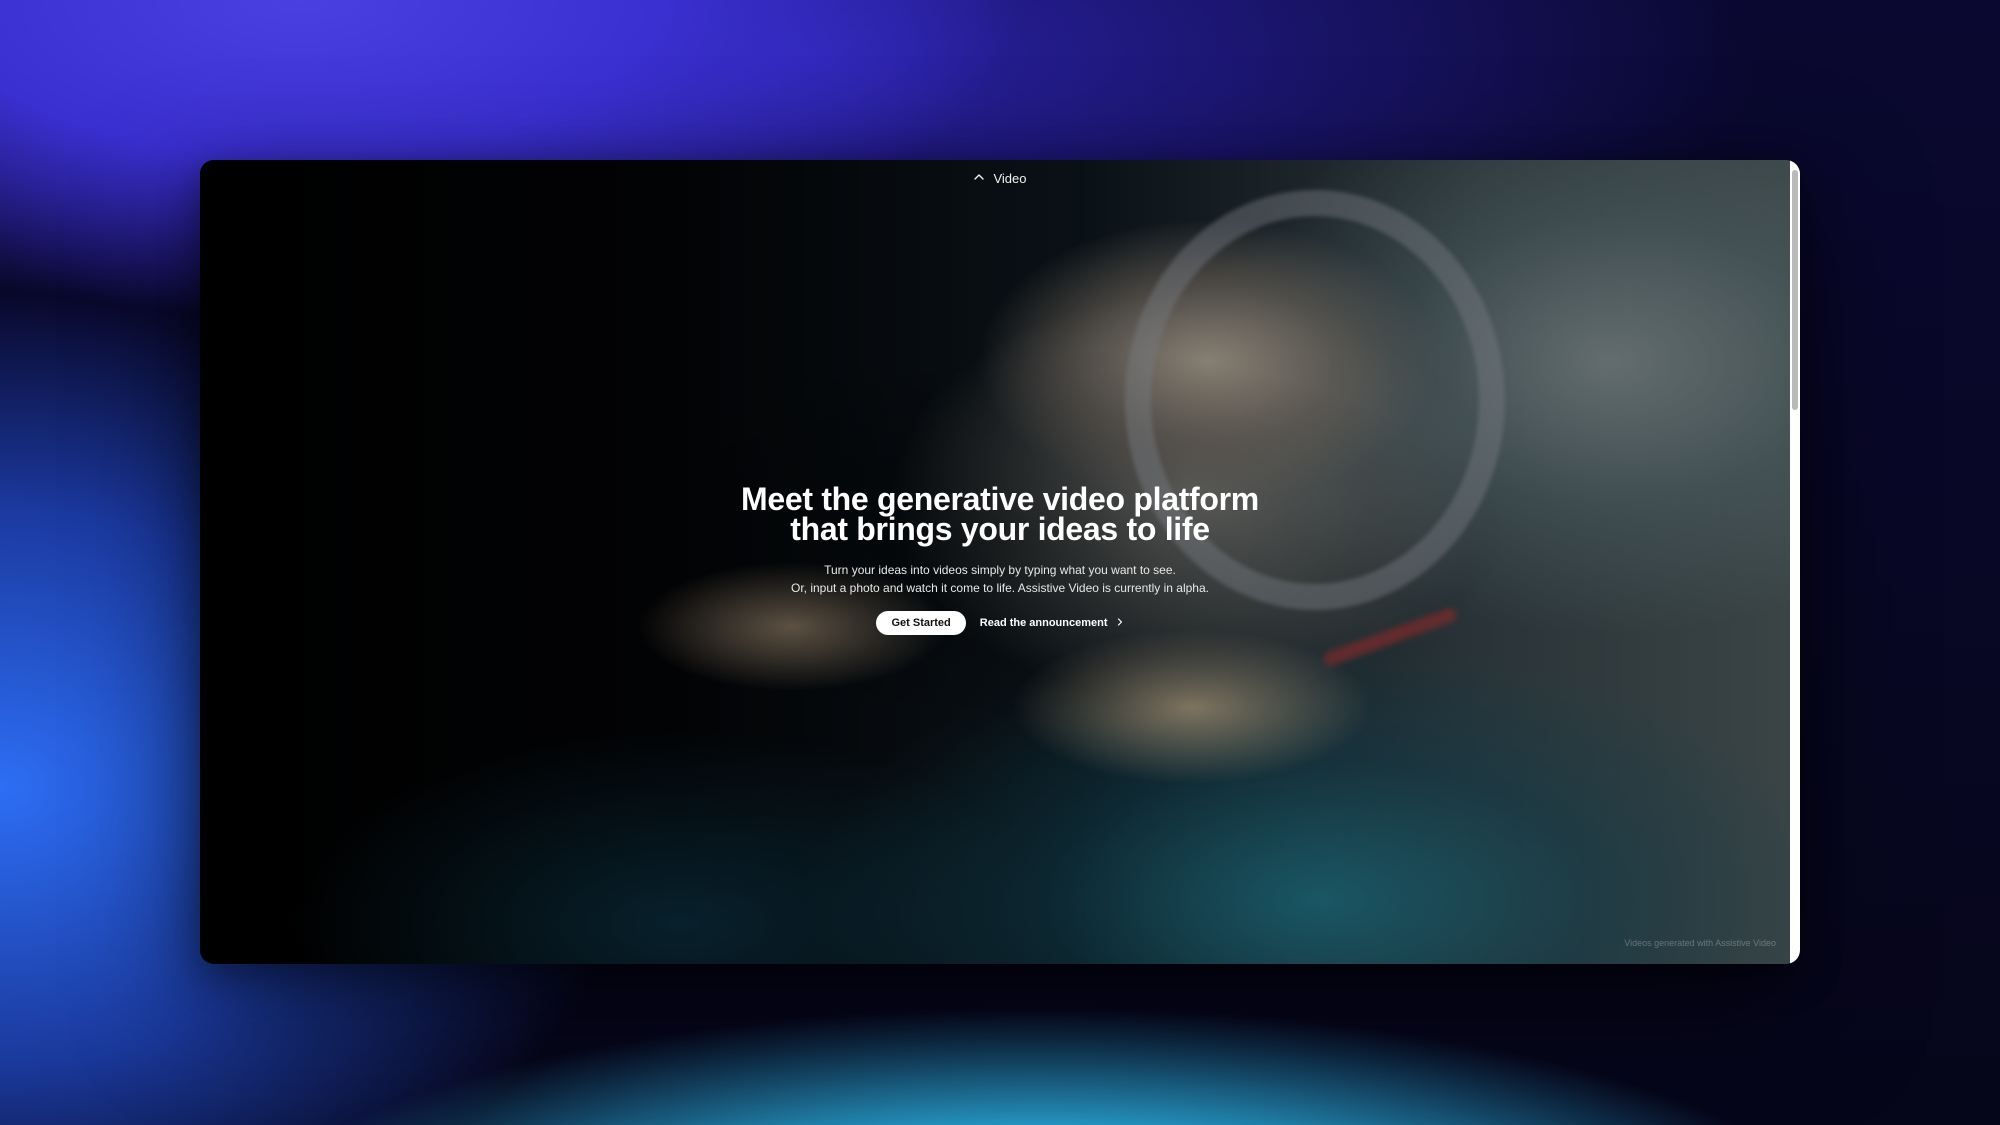 Image resolution: width=2000 pixels, height=1125 pixels. Describe the element at coordinates (1795, 290) in the screenshot. I see `scrollbar-thumb` at that location.